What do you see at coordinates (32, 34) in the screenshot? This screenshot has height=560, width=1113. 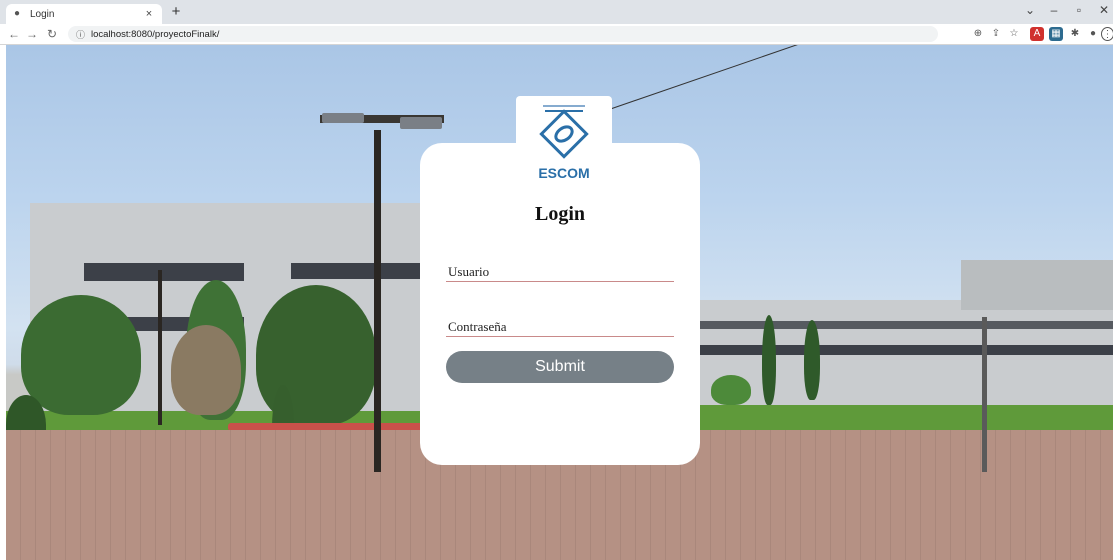 I see `forward-icon: →` at bounding box center [32, 34].